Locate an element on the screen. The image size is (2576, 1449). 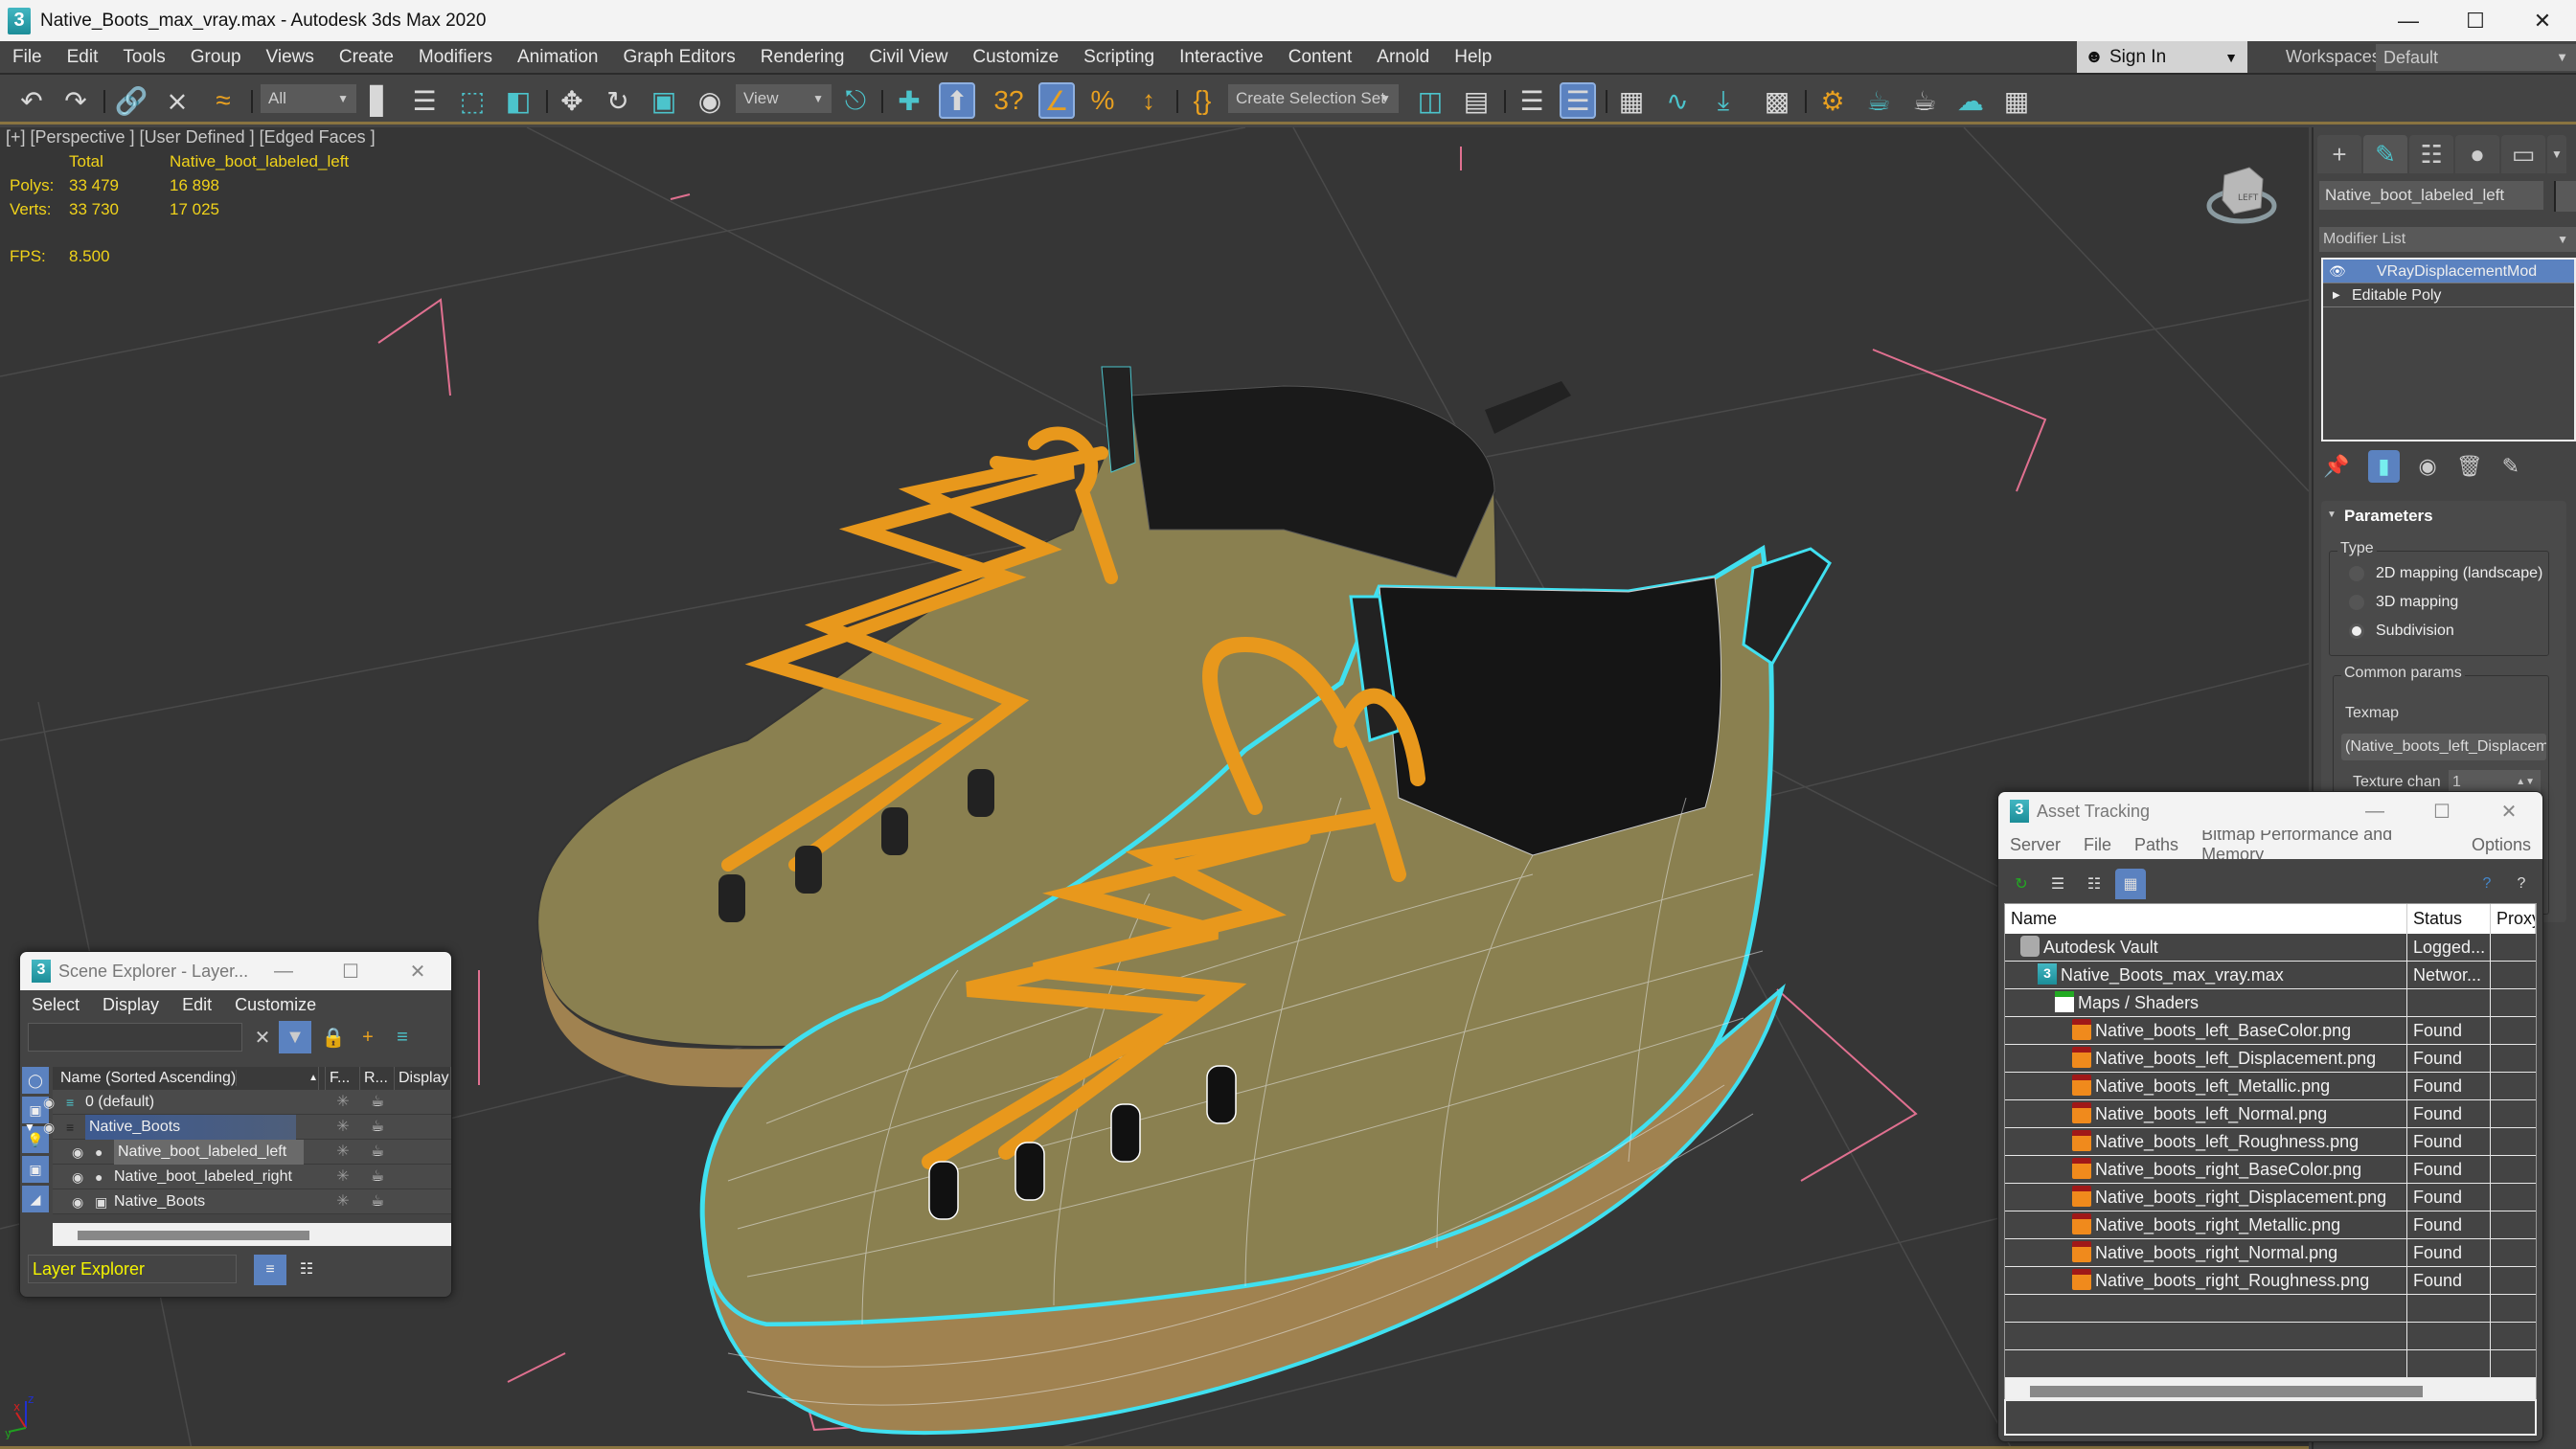
texmap-button: (Native_boots_left_Displacem is located at coordinates (2443, 747).